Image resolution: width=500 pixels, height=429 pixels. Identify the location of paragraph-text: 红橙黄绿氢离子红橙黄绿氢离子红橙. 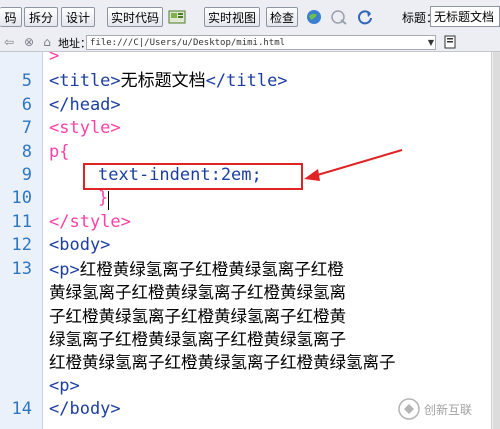
(211, 269).